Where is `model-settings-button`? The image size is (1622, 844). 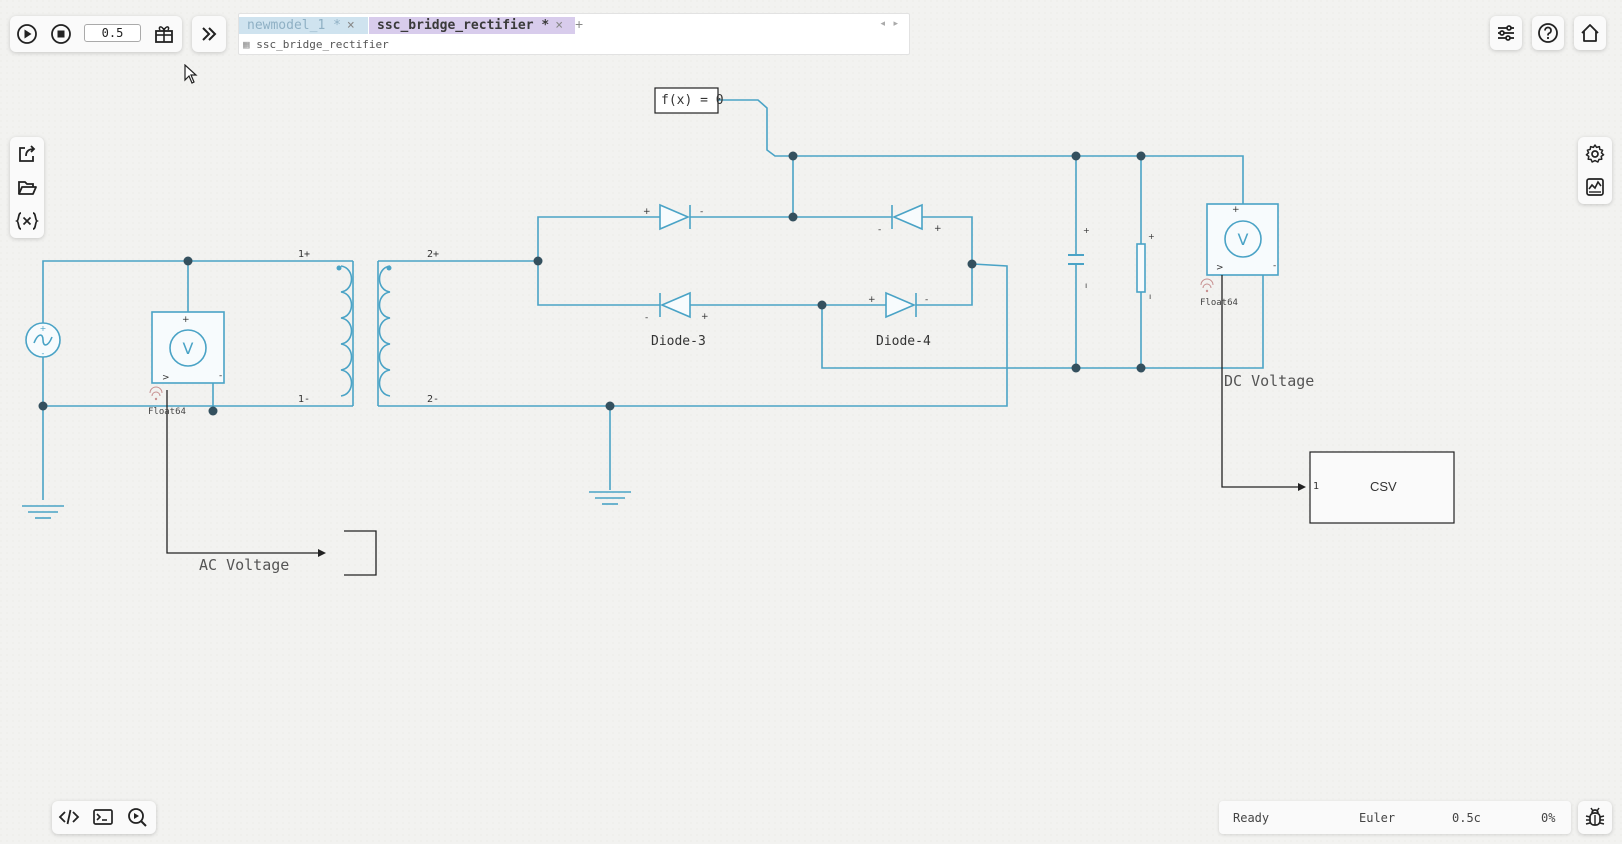
model-settings-button is located at coordinates (1595, 154).